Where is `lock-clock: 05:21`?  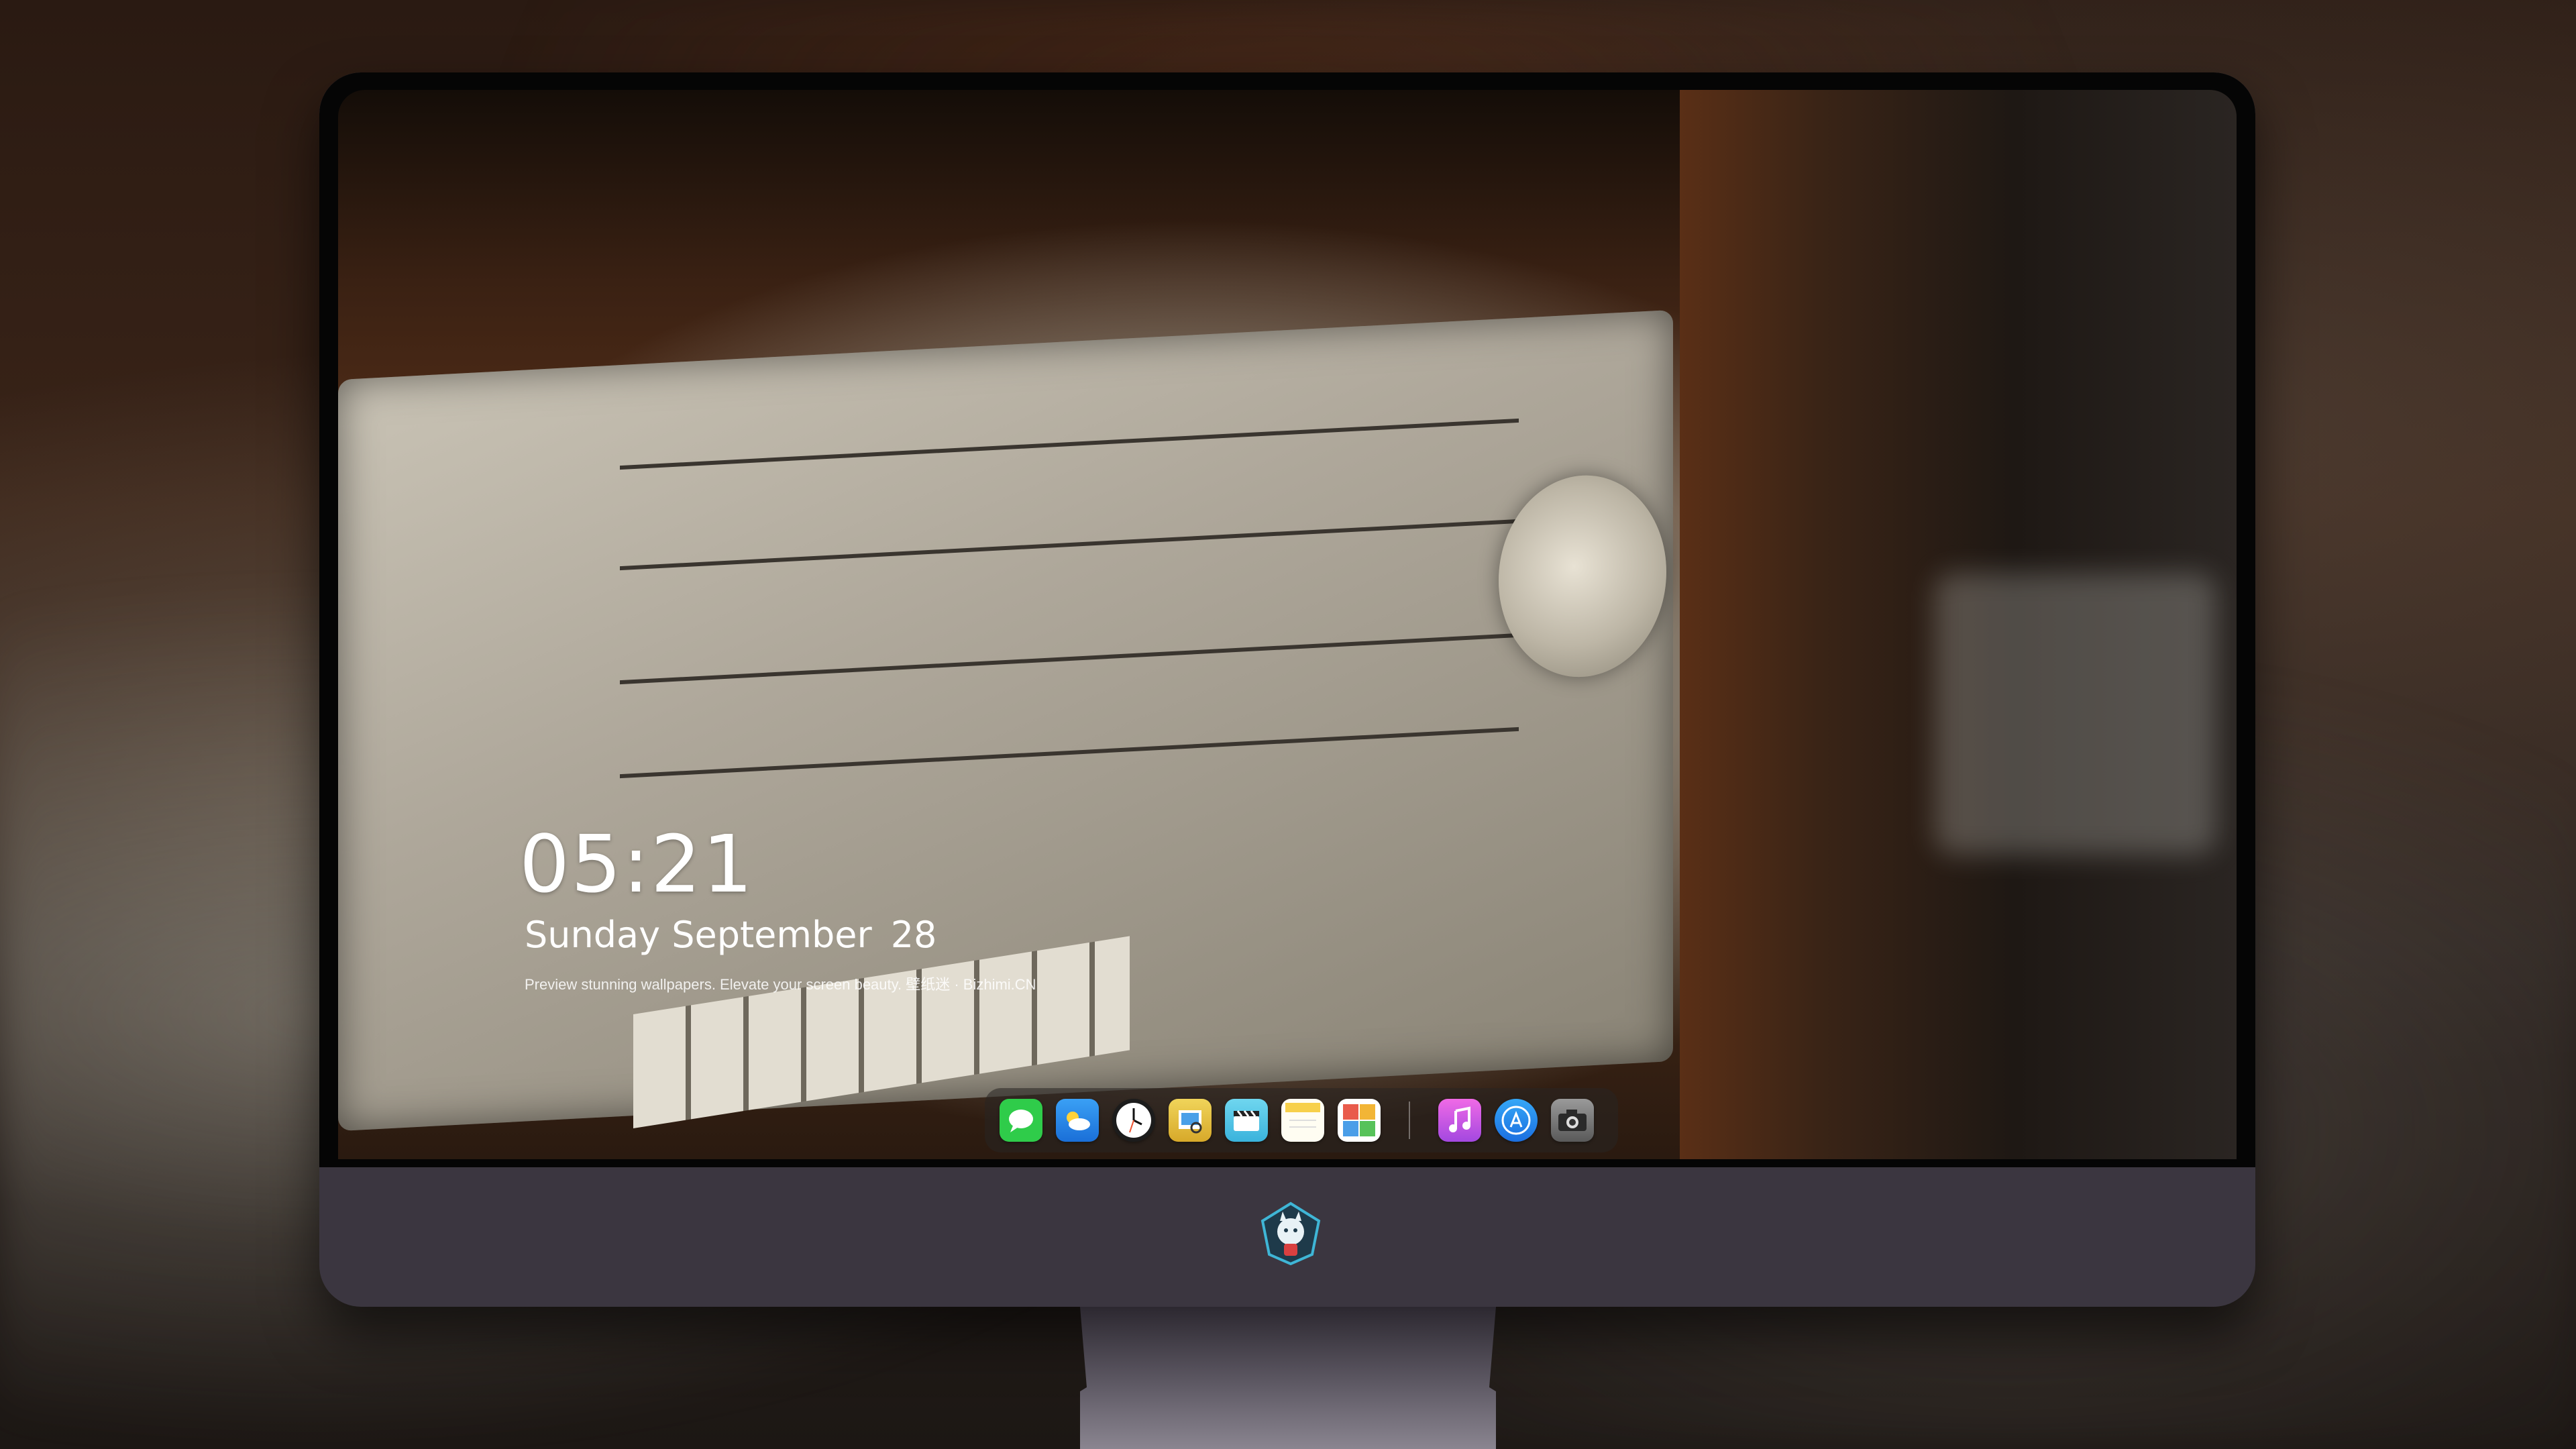
lock-clock: 05:21 is located at coordinates (637, 864).